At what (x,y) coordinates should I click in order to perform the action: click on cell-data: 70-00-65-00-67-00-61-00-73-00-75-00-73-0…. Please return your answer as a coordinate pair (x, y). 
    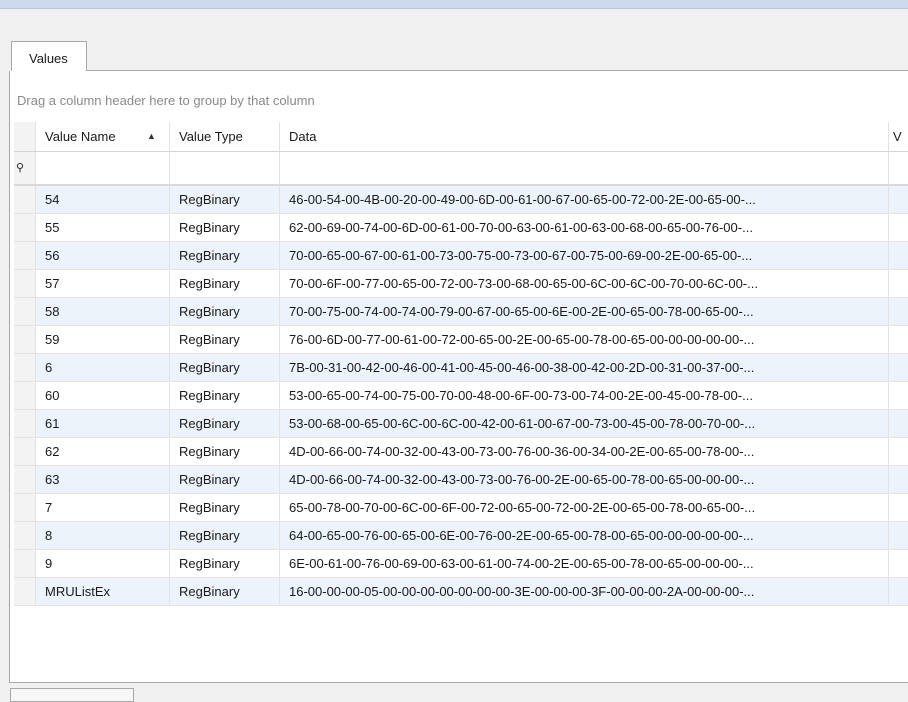
    Looking at the image, I should click on (584, 255).